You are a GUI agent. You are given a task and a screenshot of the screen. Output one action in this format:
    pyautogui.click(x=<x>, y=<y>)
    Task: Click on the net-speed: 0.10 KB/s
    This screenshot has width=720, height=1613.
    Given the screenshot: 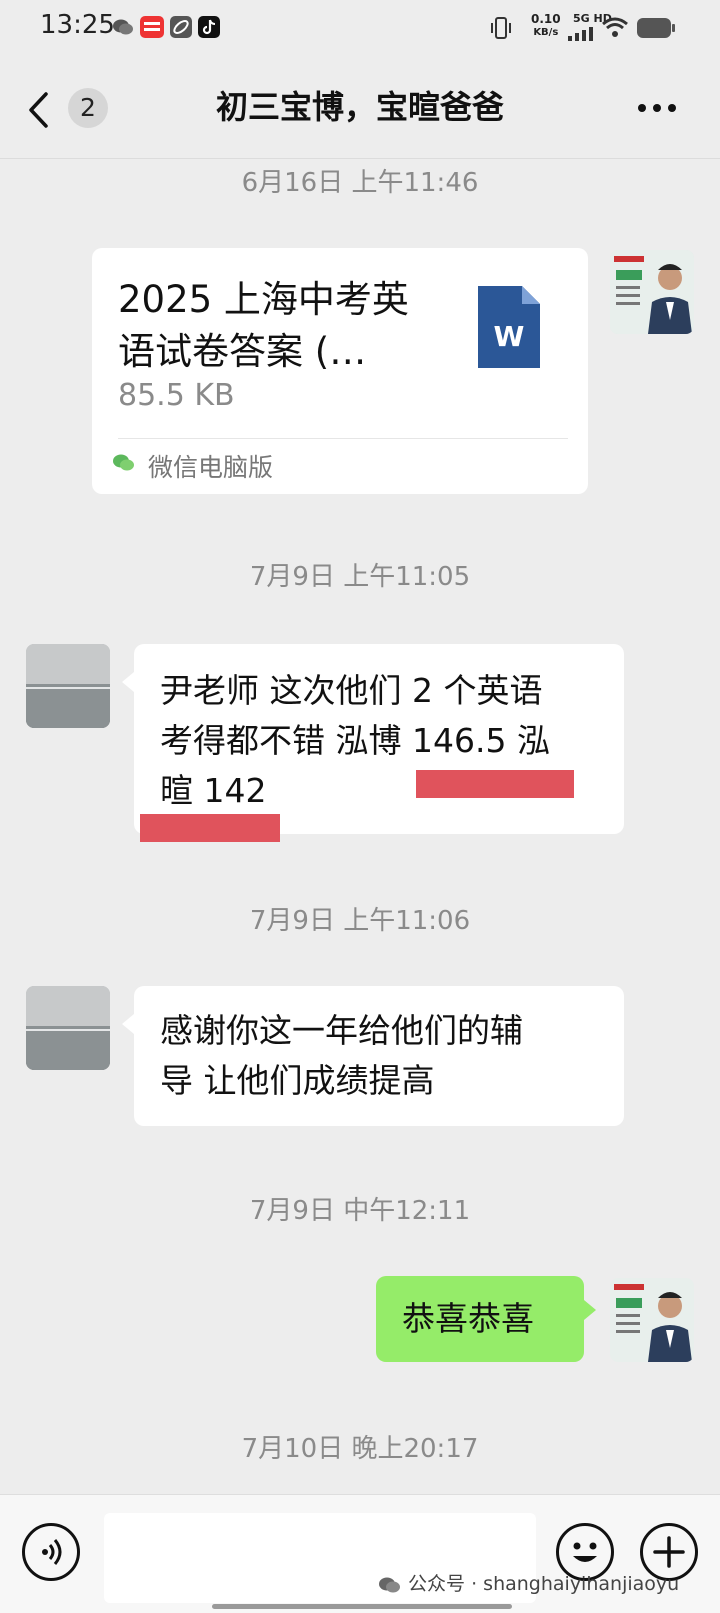 What is the action you would take?
    pyautogui.click(x=546, y=26)
    